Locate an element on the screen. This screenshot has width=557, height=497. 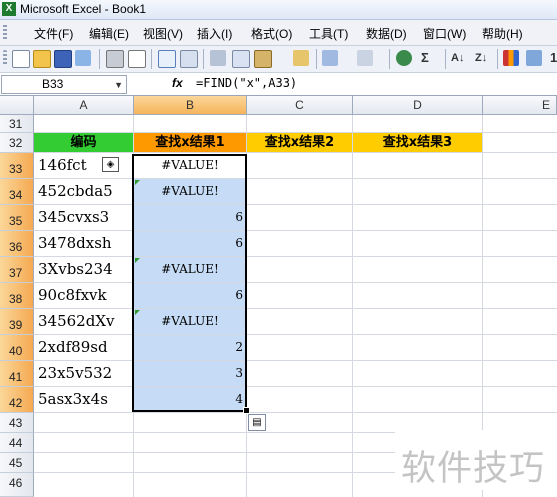
code-cell: 5asx3x4s is located at coordinates (84, 400).